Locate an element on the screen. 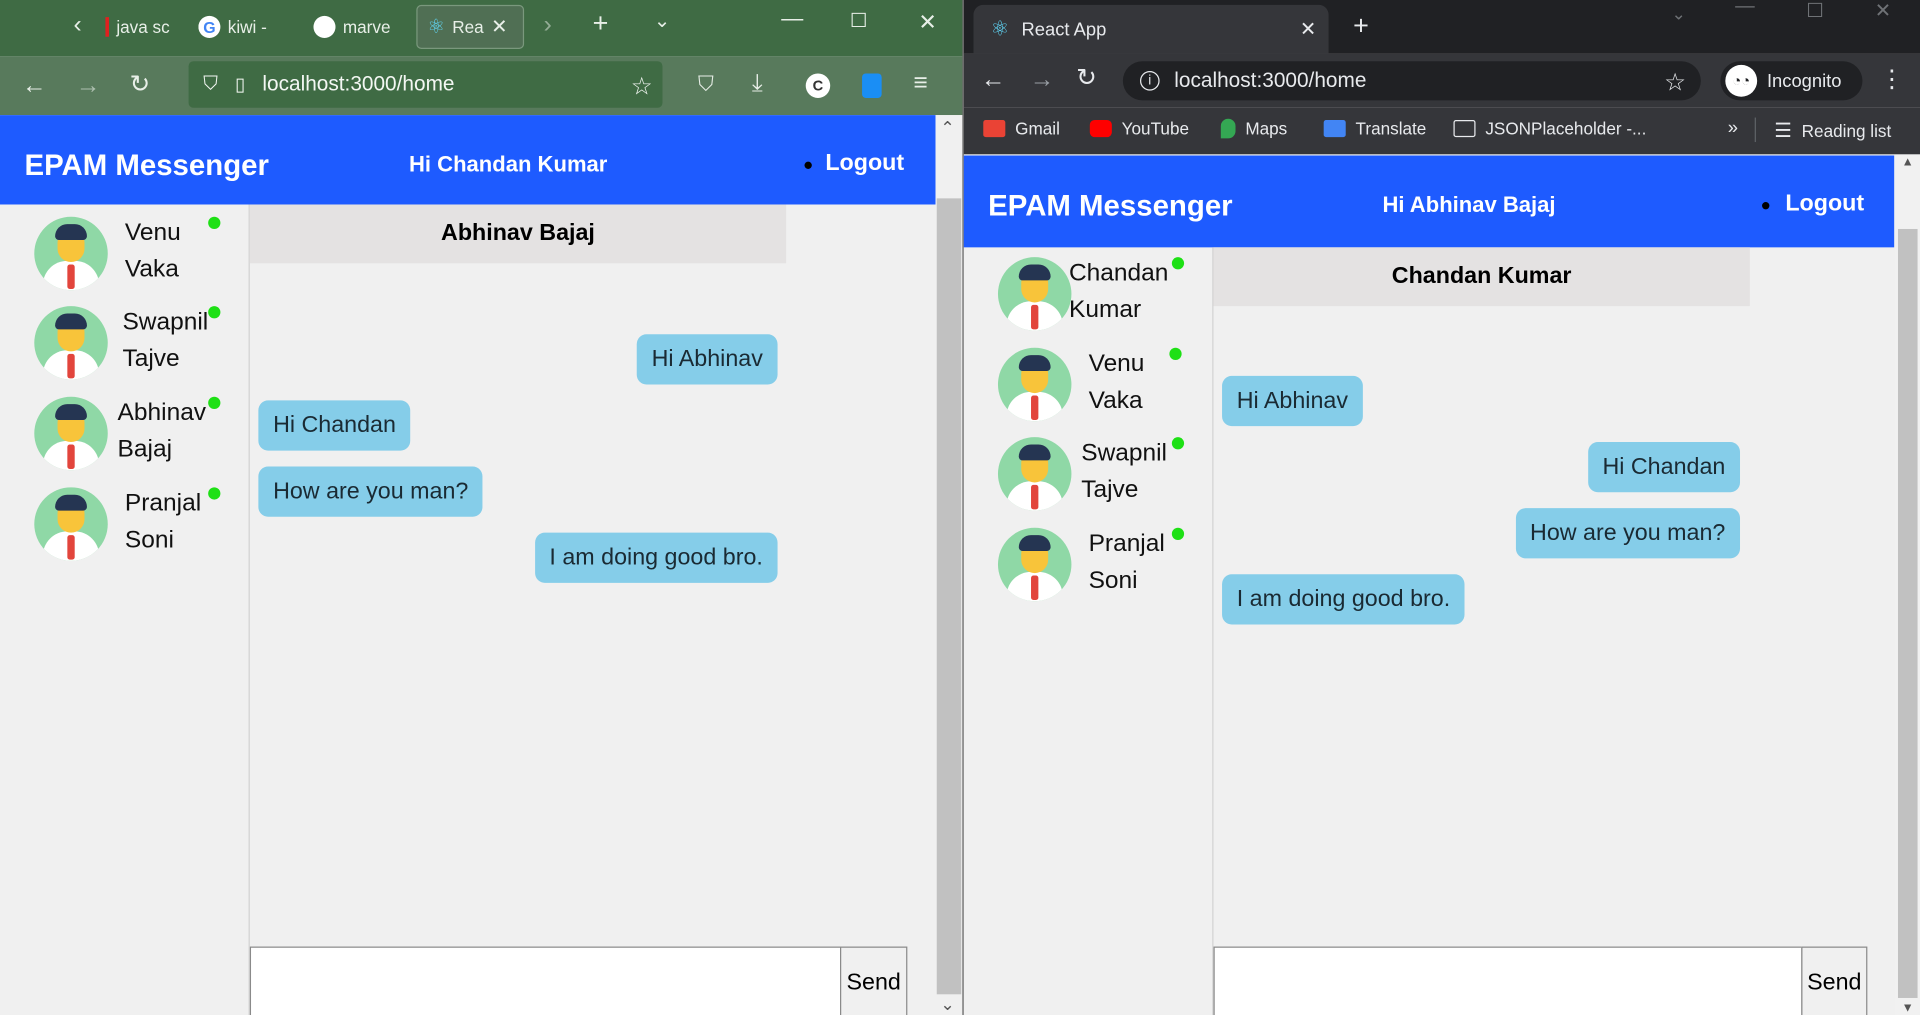 Image resolution: width=1920 pixels, height=1015 pixels. bookmark-translate: Translate is located at coordinates (1374, 128).